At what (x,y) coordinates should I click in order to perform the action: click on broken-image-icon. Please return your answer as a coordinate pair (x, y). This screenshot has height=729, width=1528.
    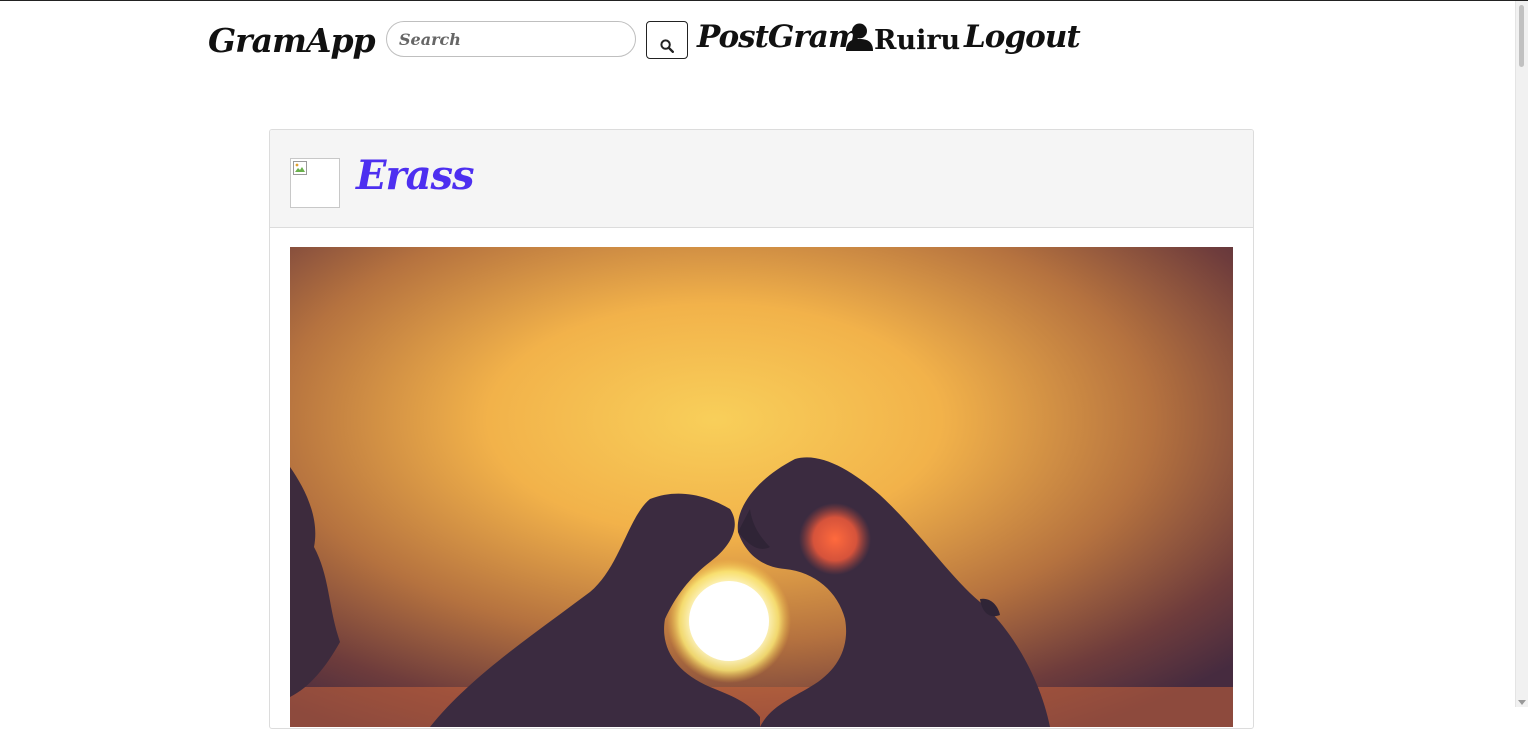
    Looking at the image, I should click on (300, 168).